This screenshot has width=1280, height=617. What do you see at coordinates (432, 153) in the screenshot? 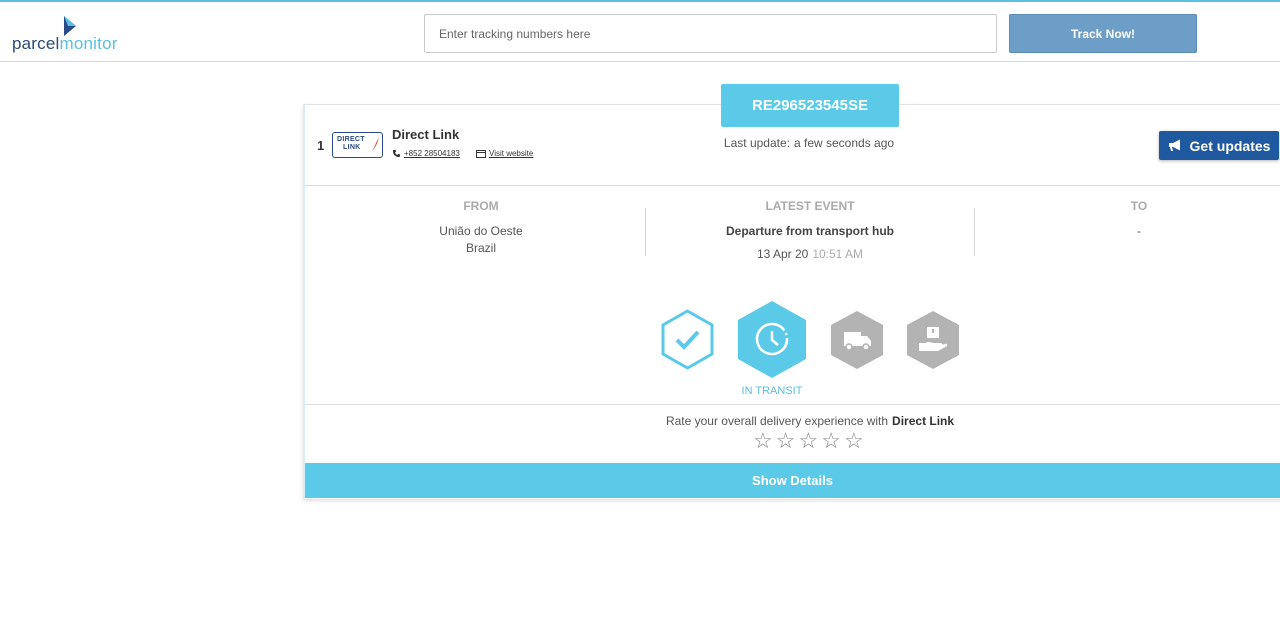
I see `carrier-phone-text: +852 28504183` at bounding box center [432, 153].